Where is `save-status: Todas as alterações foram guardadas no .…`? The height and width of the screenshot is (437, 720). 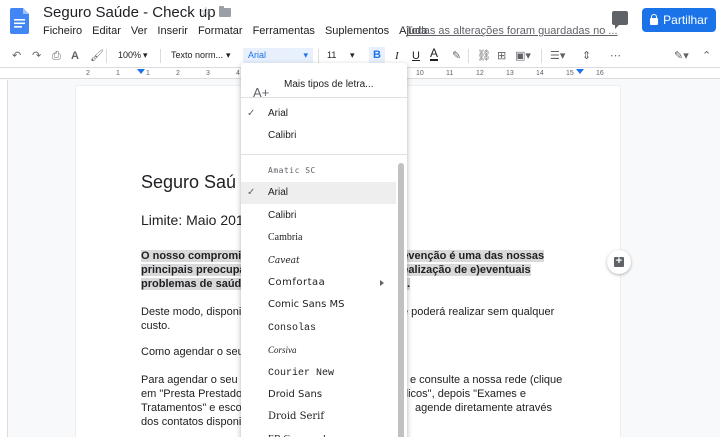
save-status: Todas as alterações foram guardadas no .… is located at coordinates (512, 31).